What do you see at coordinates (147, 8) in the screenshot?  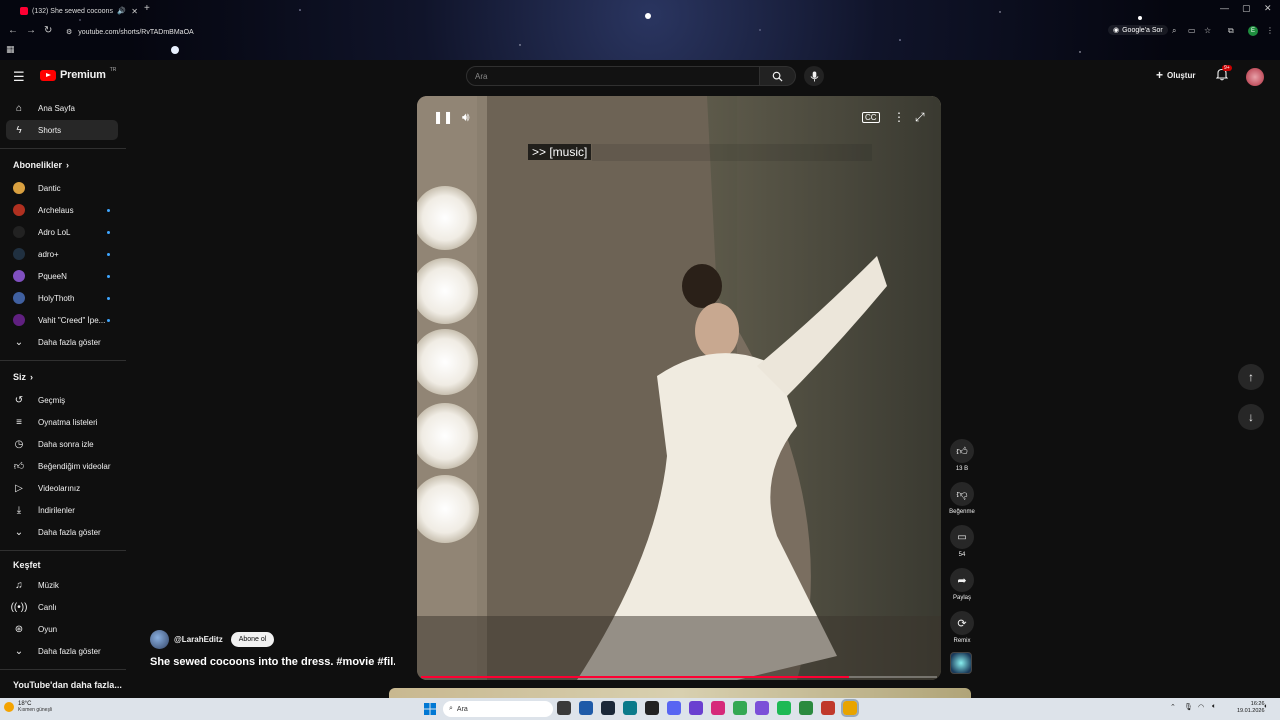 I see `new-tab-icon: +` at bounding box center [147, 8].